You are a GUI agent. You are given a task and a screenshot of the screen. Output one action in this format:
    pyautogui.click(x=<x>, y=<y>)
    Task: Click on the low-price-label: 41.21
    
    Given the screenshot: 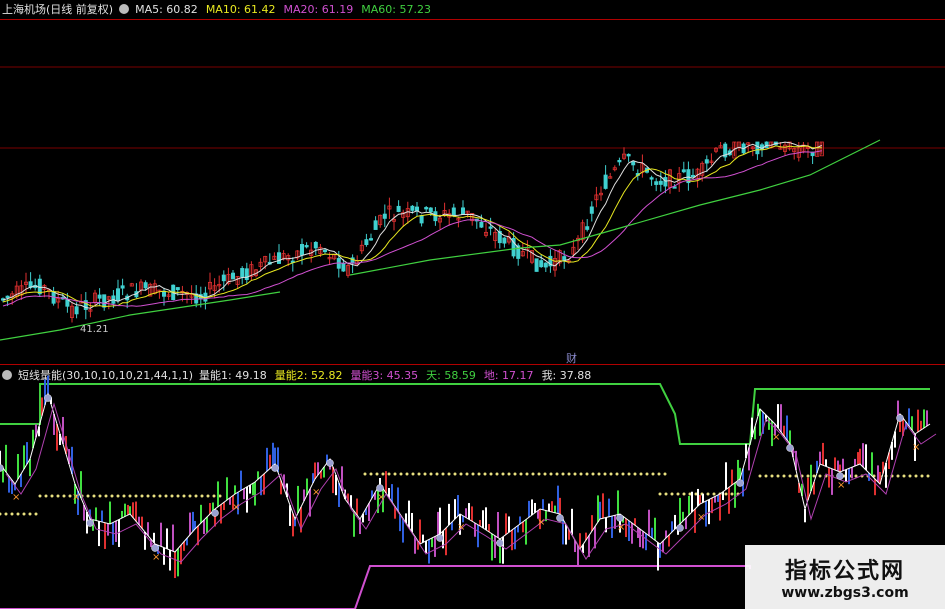 What is the action you would take?
    pyautogui.click(x=94, y=329)
    